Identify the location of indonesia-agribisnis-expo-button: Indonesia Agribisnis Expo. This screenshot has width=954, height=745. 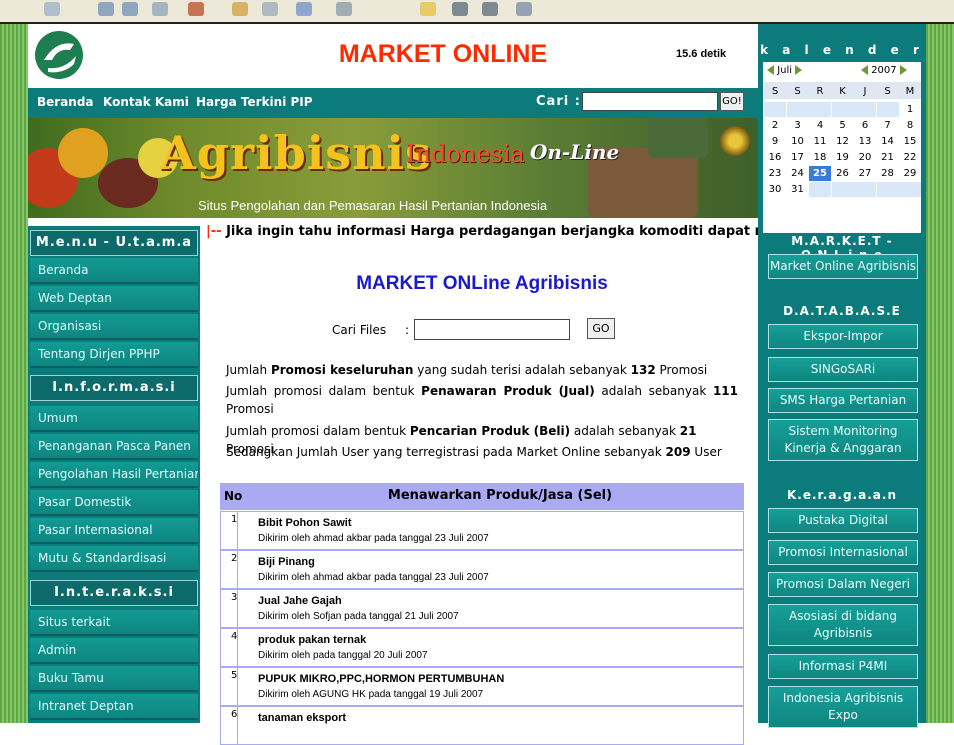
(843, 707).